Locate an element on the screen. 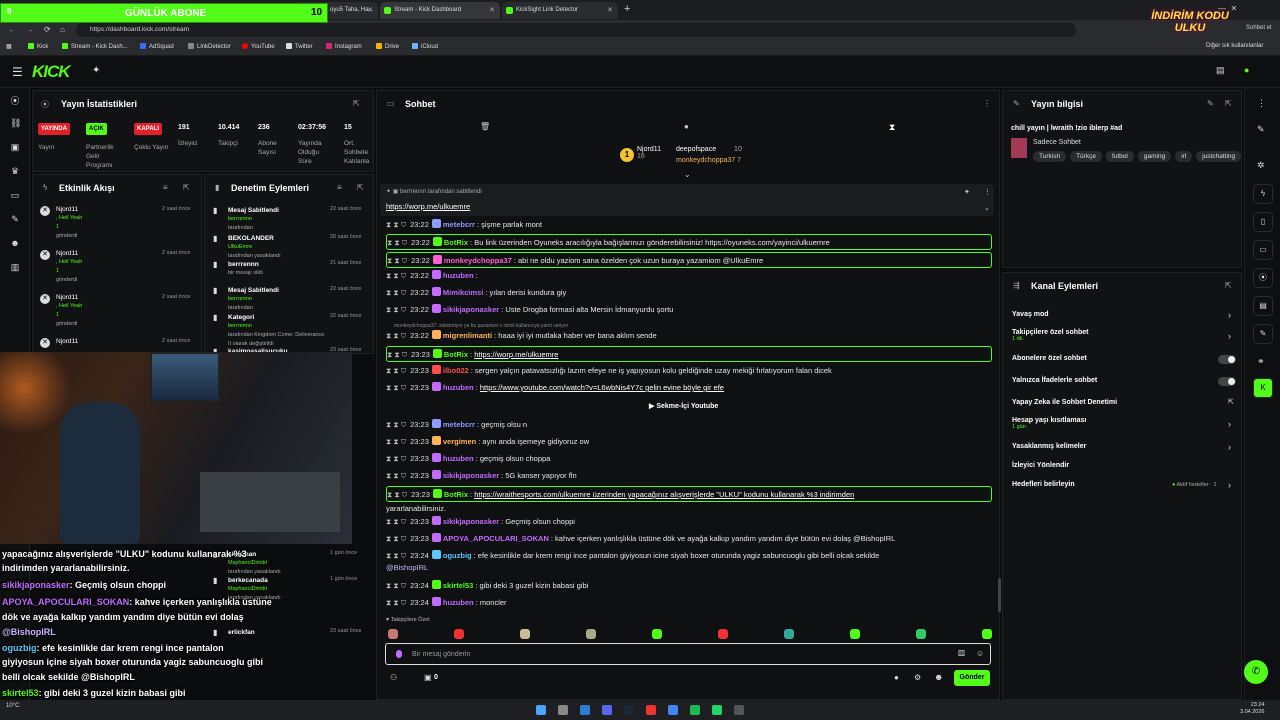 Image resolution: width=1280 pixels, height=720 pixels. bookmark-icloud: iCloud is located at coordinates (425, 46).